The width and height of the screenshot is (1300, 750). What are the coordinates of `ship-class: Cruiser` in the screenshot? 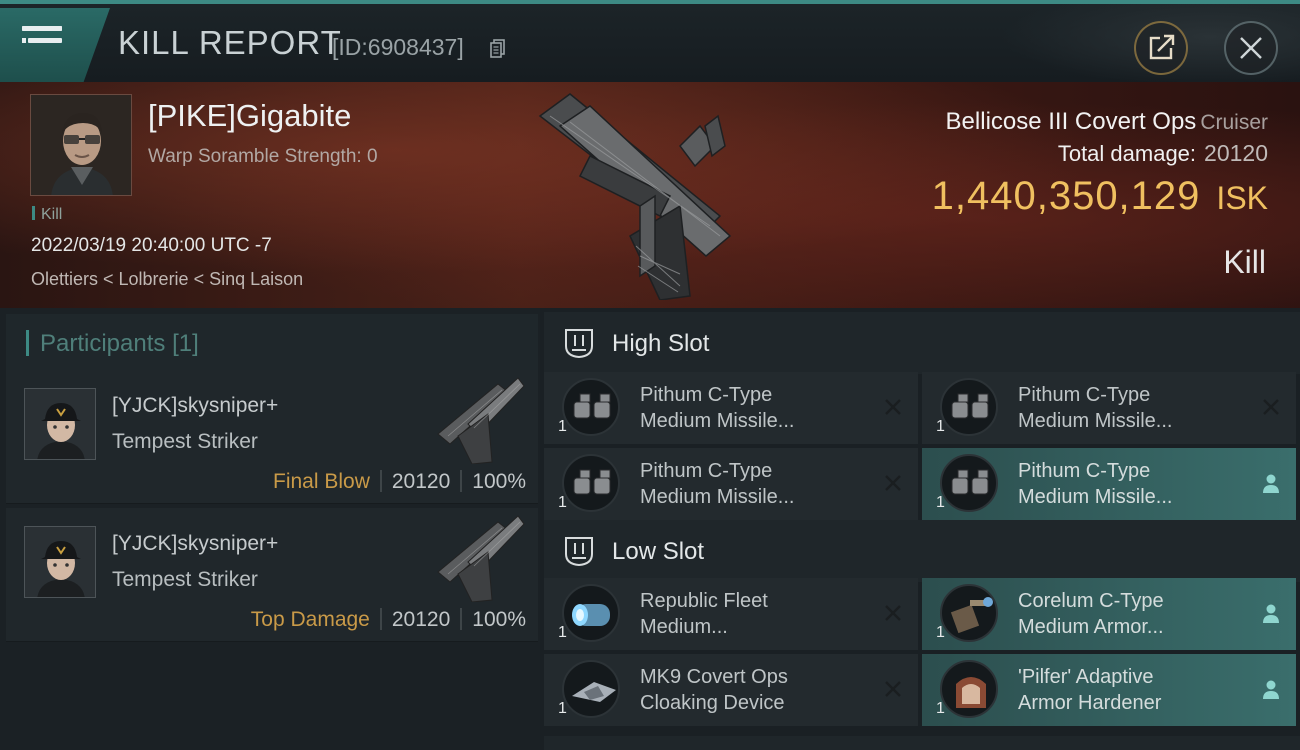 It's located at (1234, 122).